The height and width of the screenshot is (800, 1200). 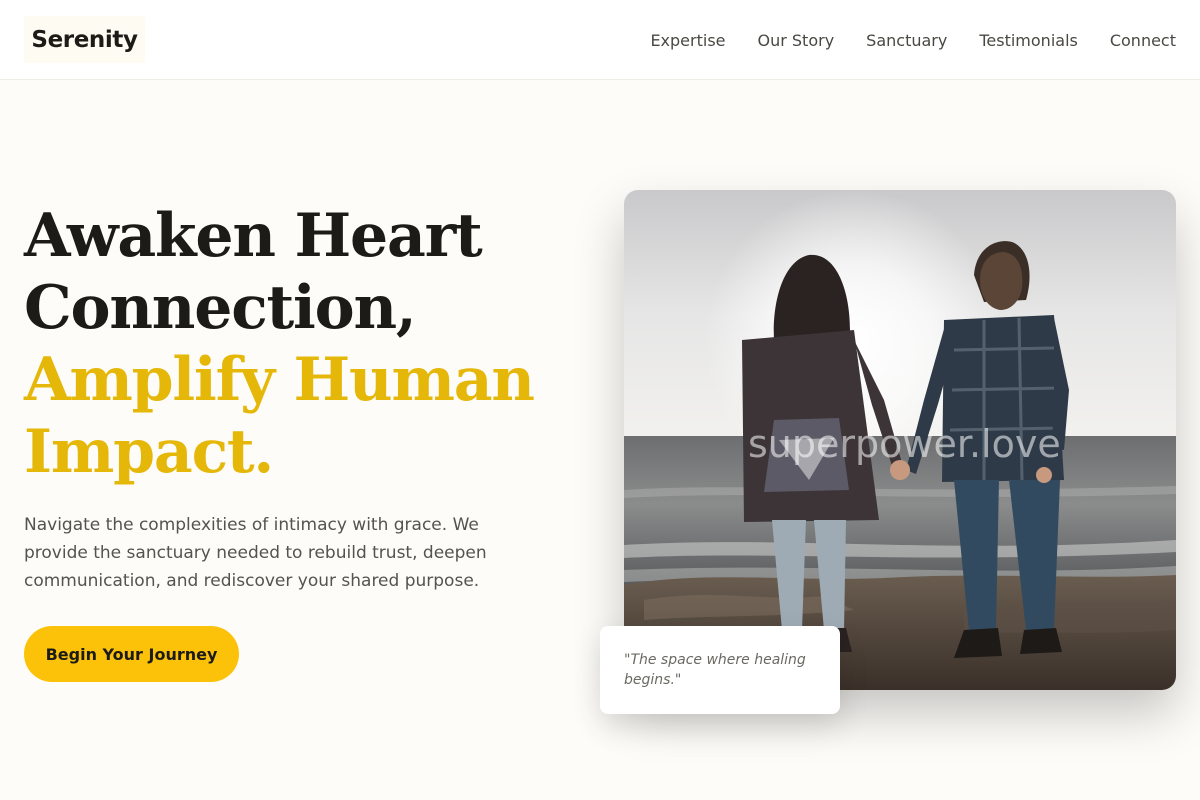 What do you see at coordinates (1028, 40) in the screenshot?
I see `nav-item-testimonials: Testimonials` at bounding box center [1028, 40].